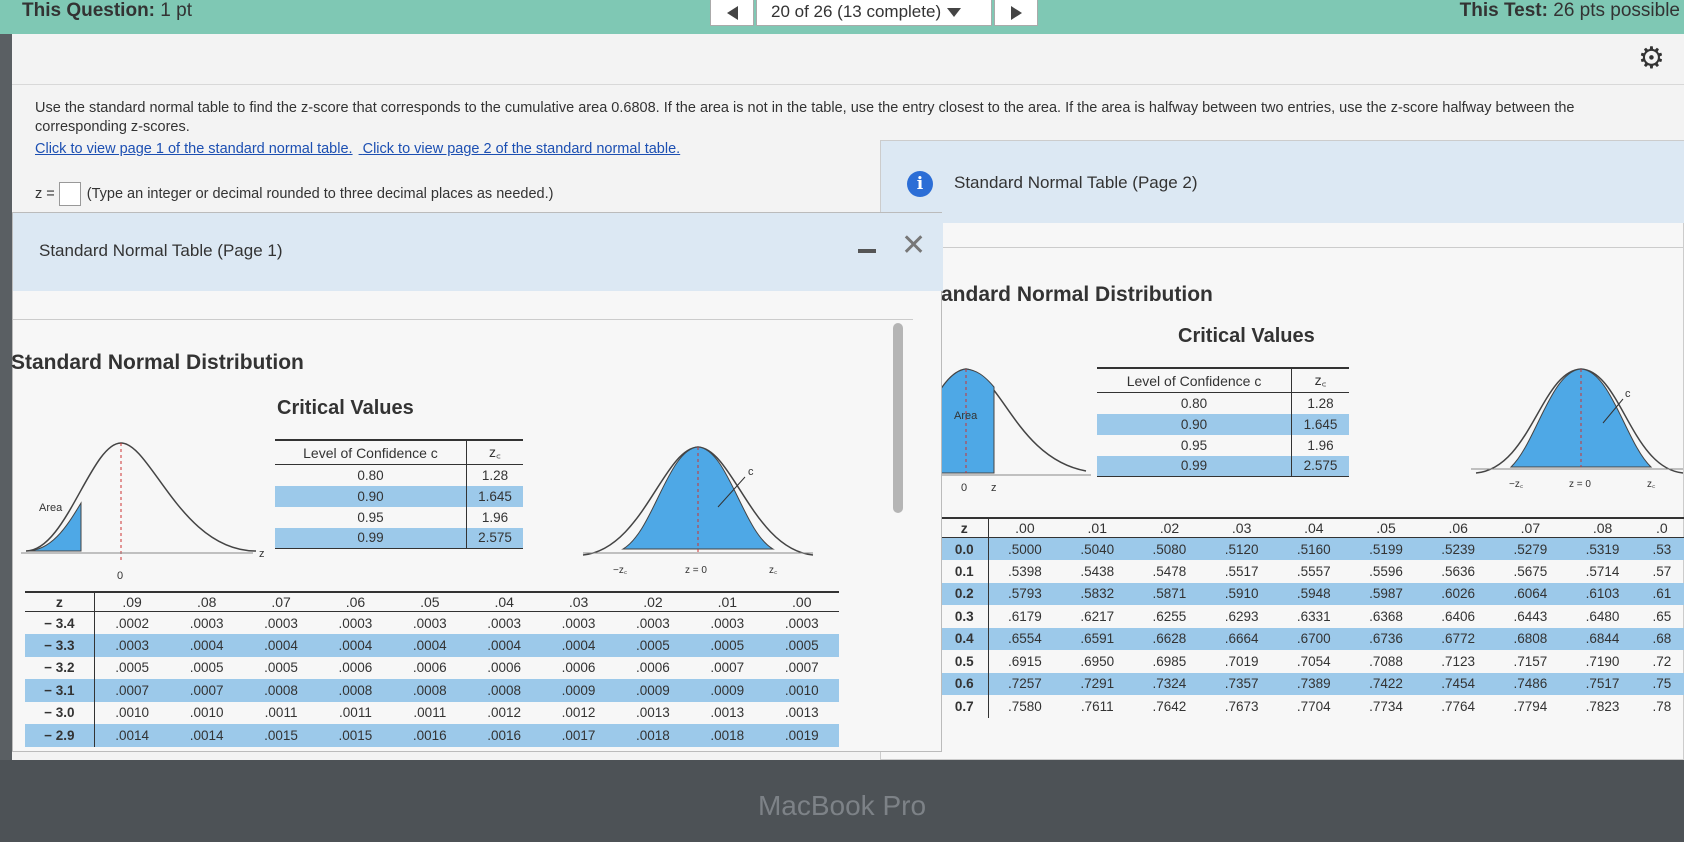 The width and height of the screenshot is (1684, 842). I want to click on z-table-cell: .5517, so click(1241, 571).